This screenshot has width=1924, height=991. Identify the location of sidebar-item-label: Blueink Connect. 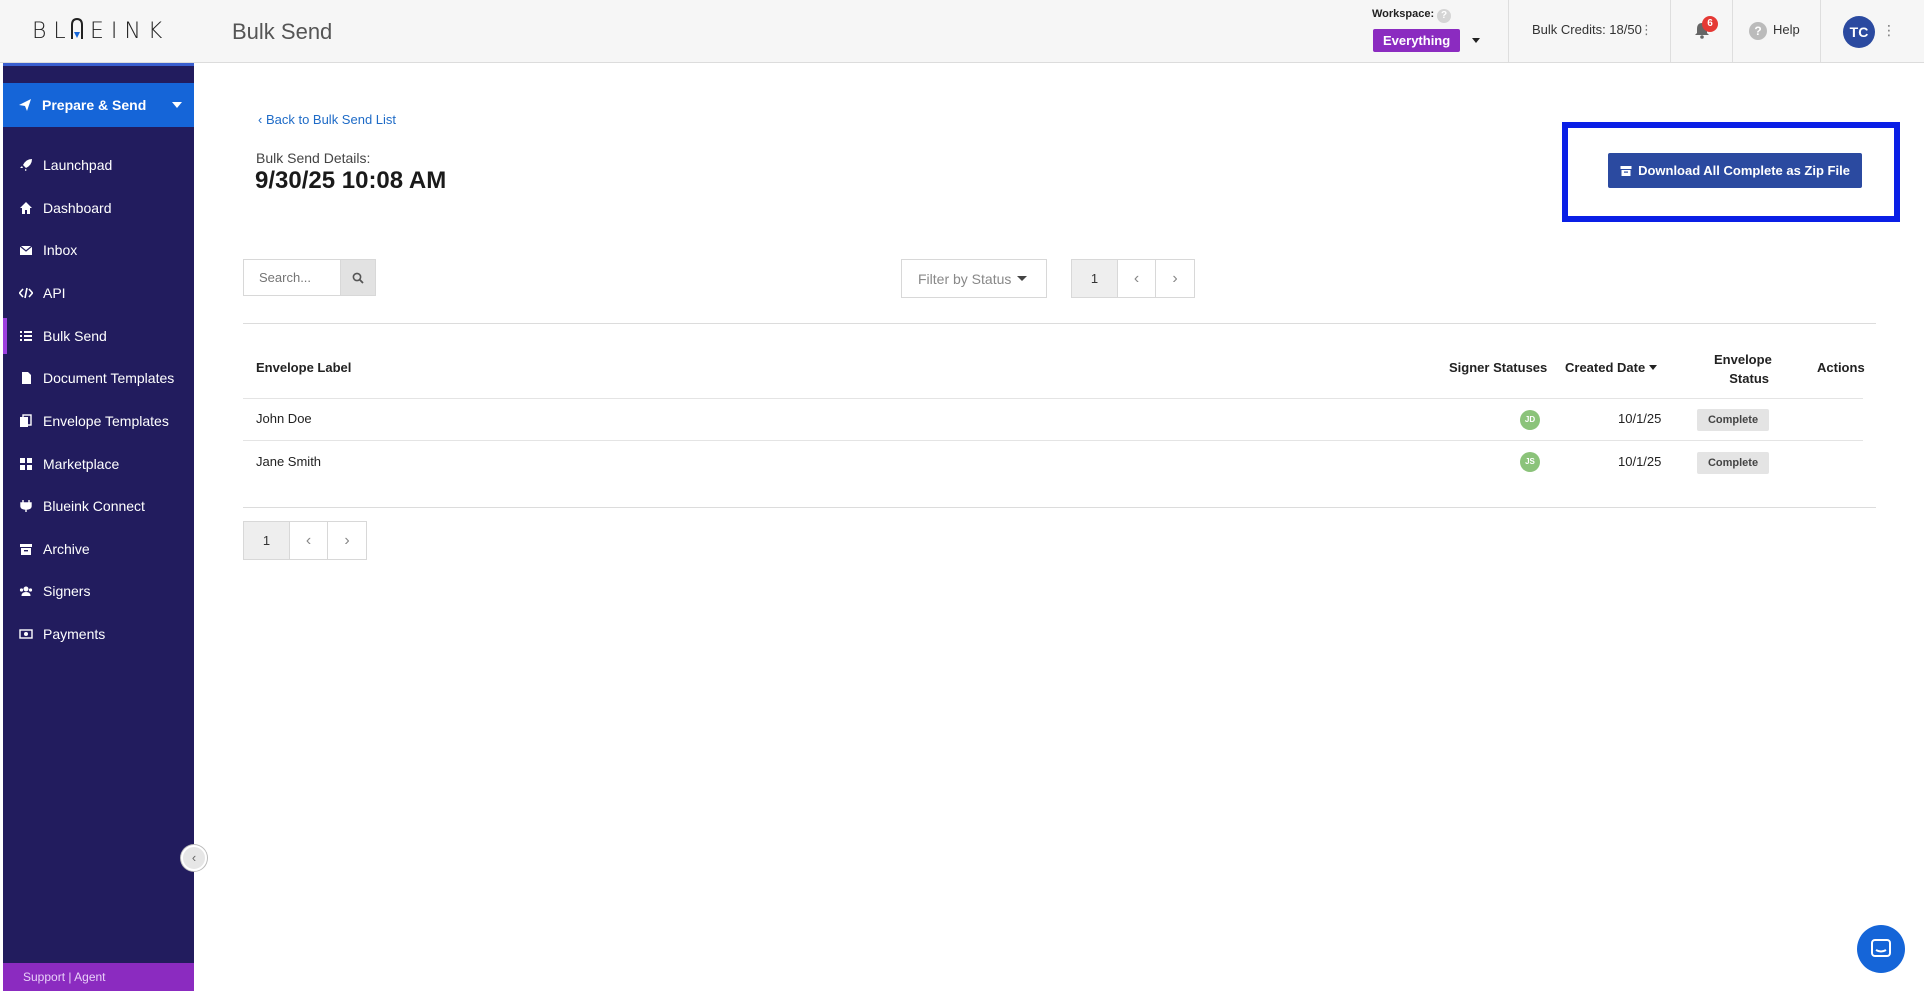
(94, 506).